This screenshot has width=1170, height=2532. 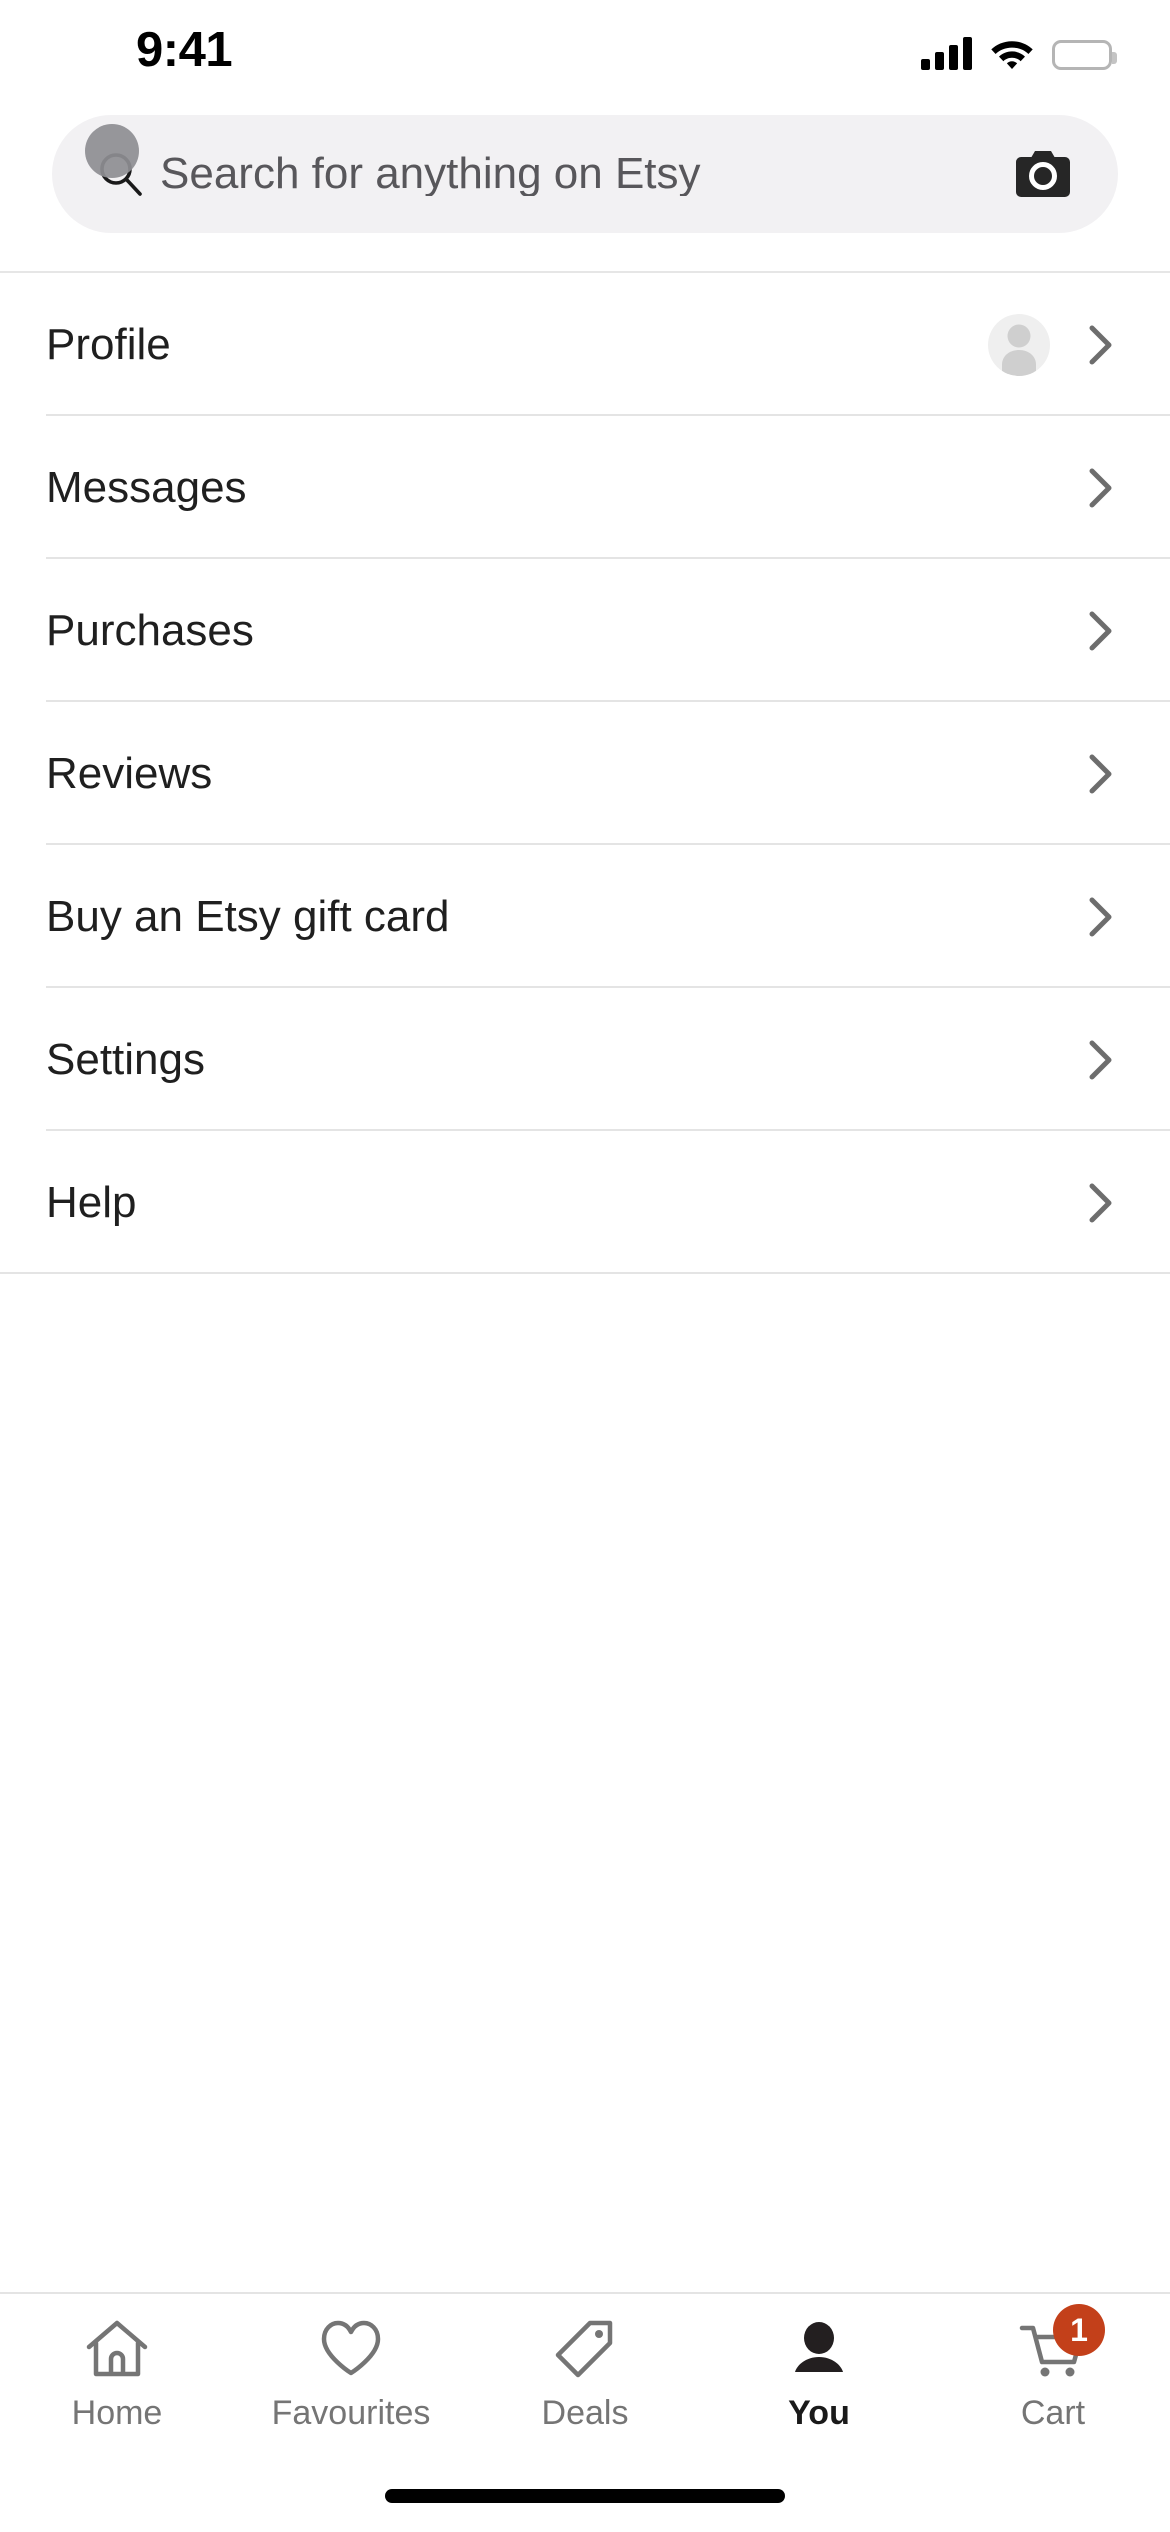 What do you see at coordinates (819, 2349) in the screenshot?
I see `person-icon` at bounding box center [819, 2349].